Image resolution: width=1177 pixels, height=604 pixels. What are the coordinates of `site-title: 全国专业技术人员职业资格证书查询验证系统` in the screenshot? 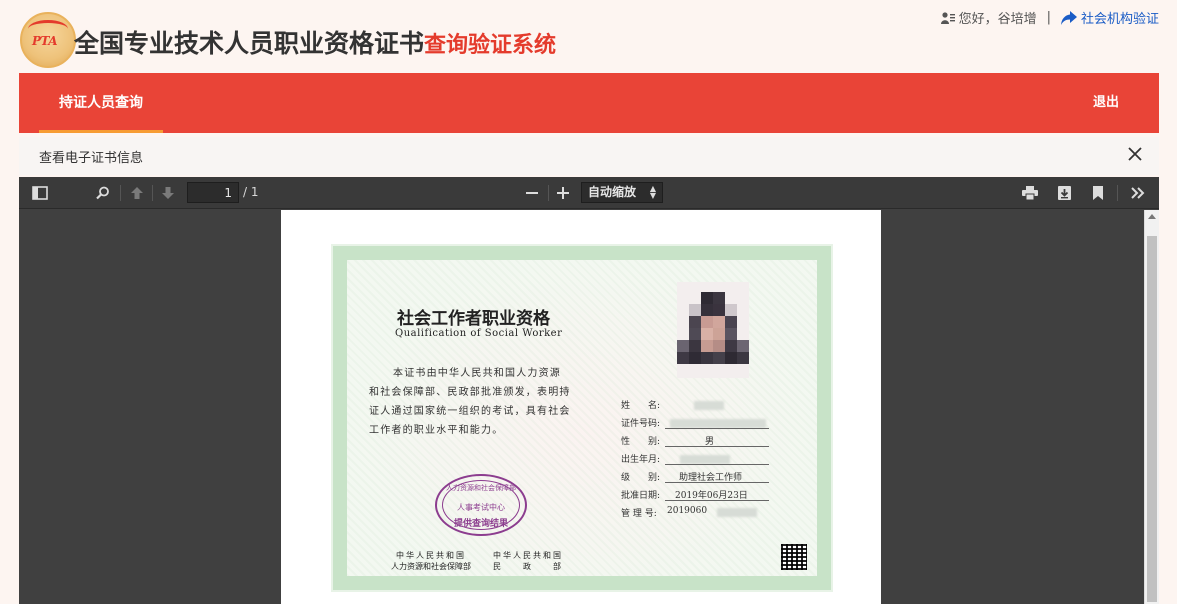 It's located at (315, 42).